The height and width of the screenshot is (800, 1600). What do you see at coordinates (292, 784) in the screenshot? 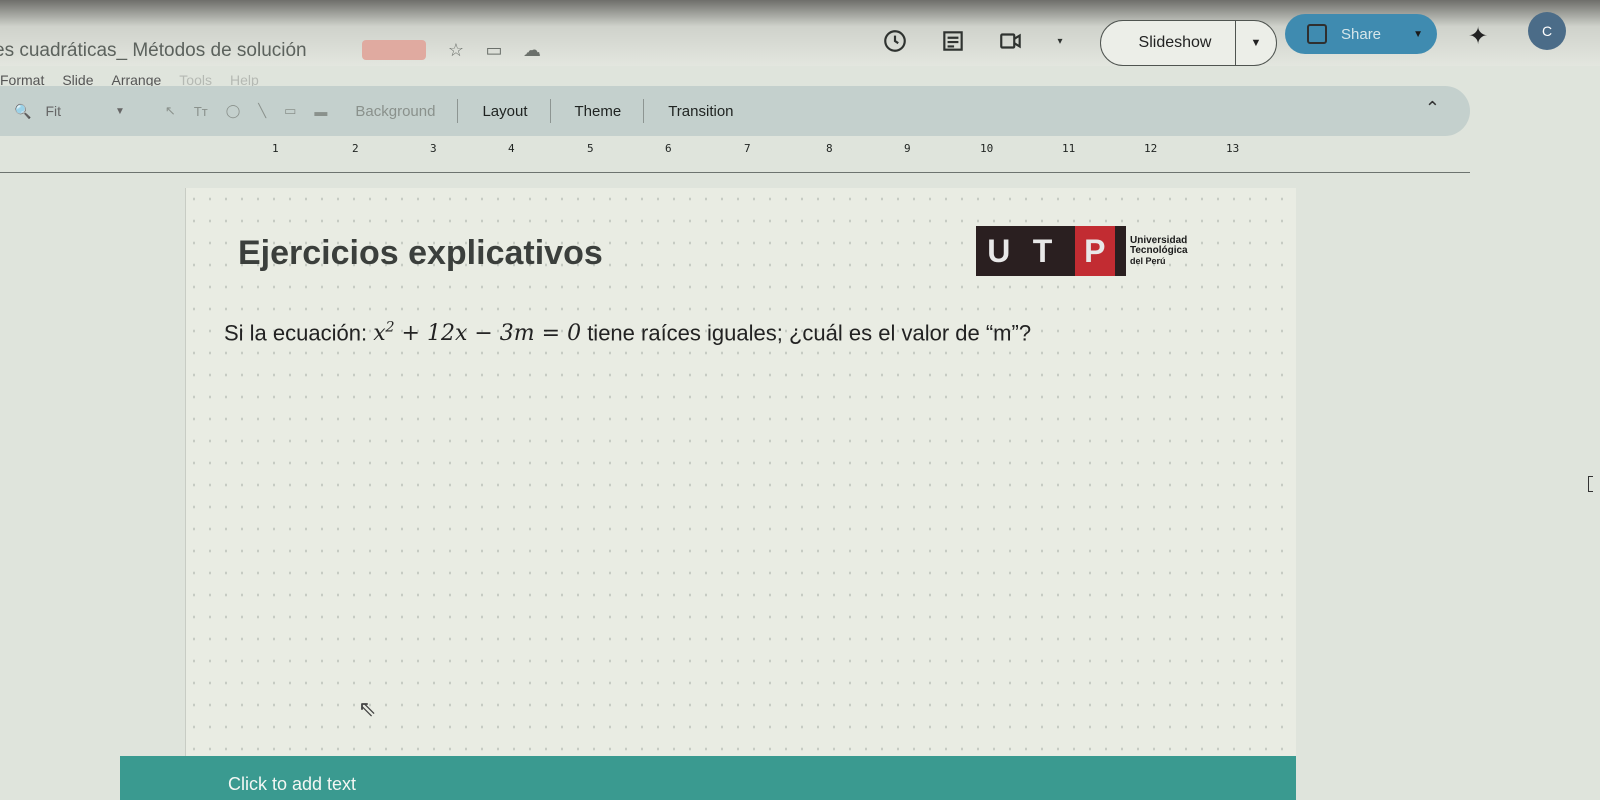
I see `speaker-notes-placeholder: Click to add text` at bounding box center [292, 784].